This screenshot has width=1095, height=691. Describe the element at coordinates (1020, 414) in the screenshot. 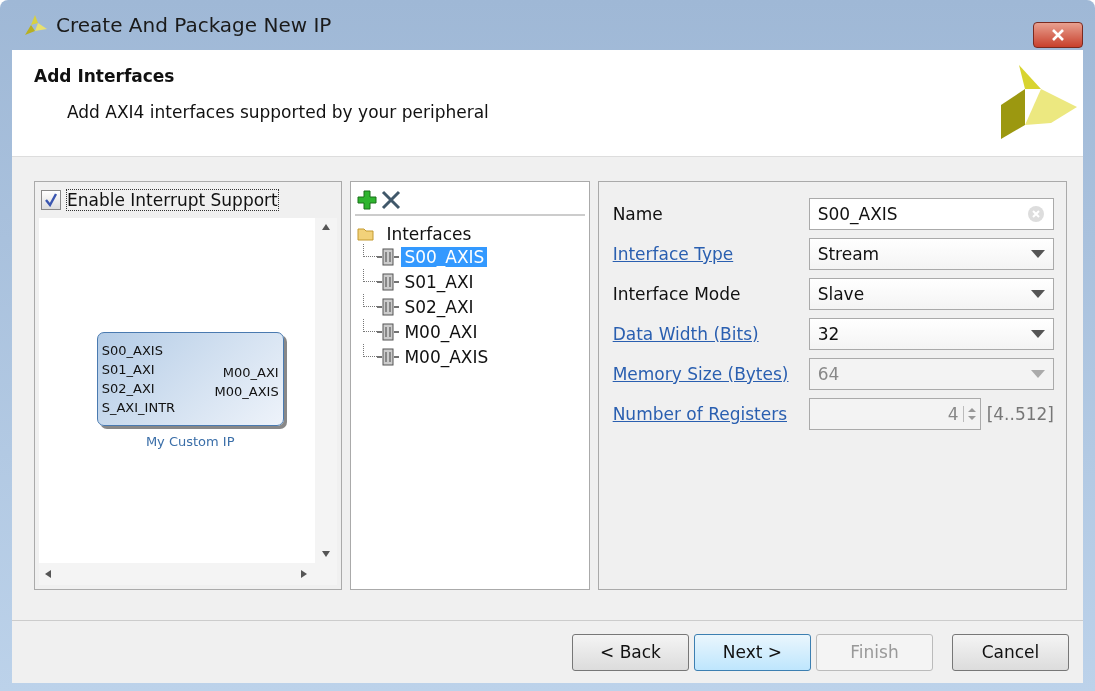

I see `range-label: [4..512]` at that location.